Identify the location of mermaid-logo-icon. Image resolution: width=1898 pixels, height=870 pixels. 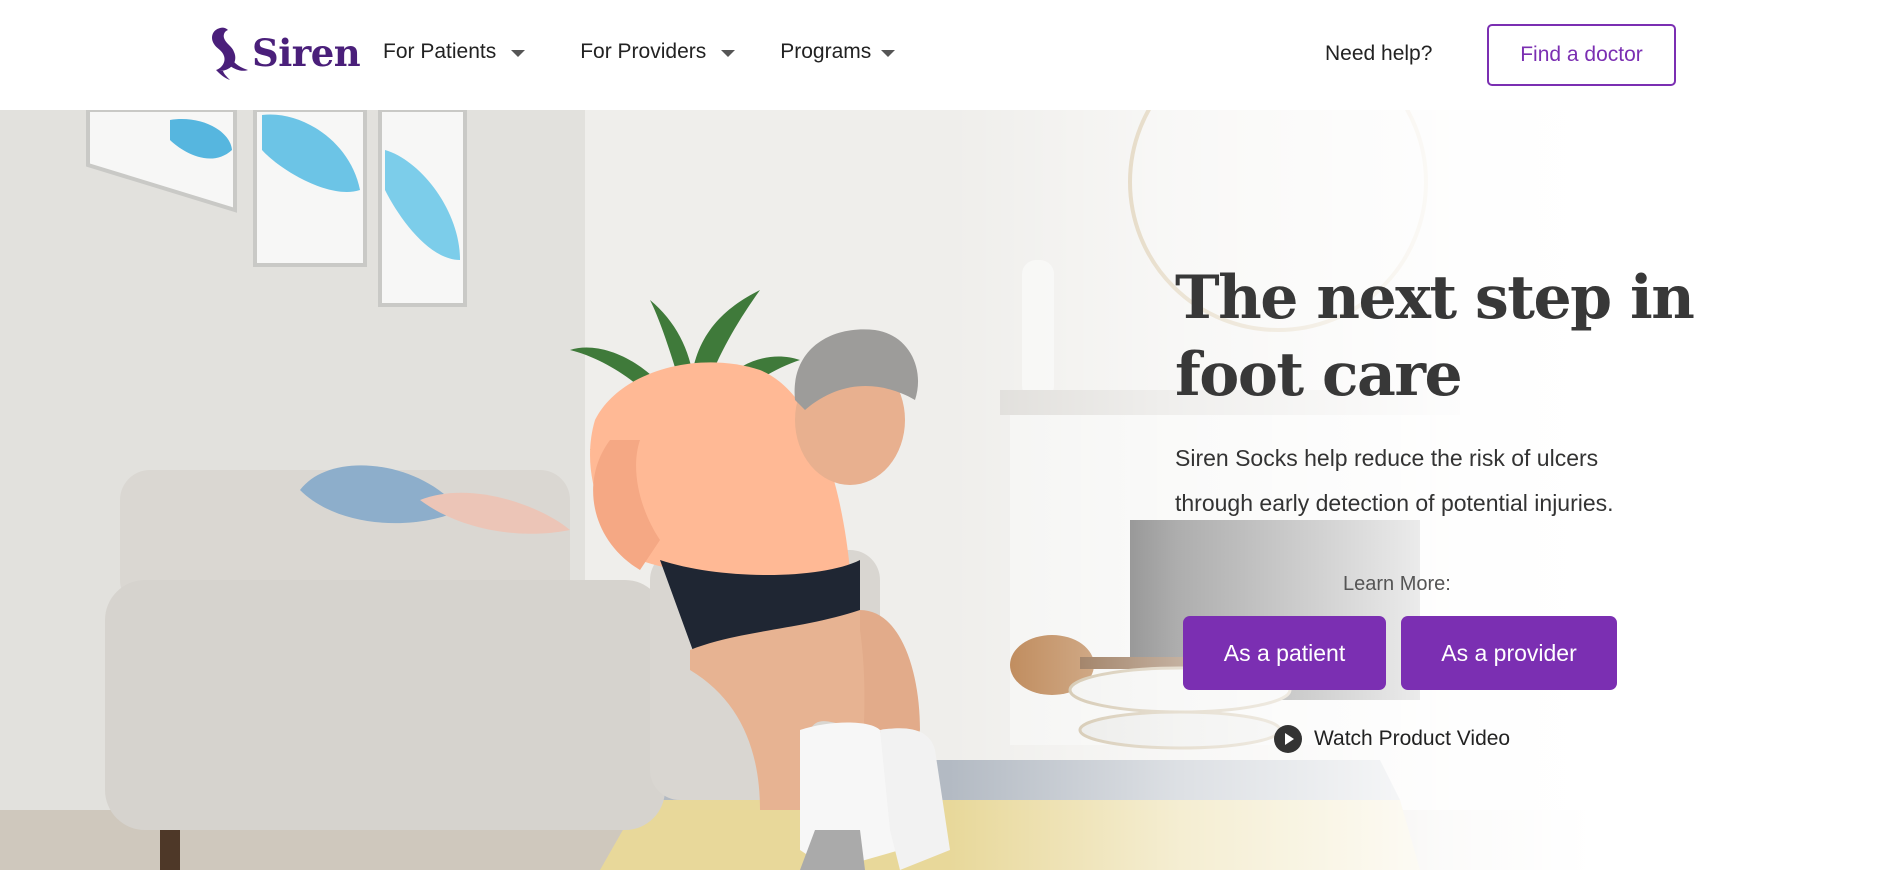
(230, 53).